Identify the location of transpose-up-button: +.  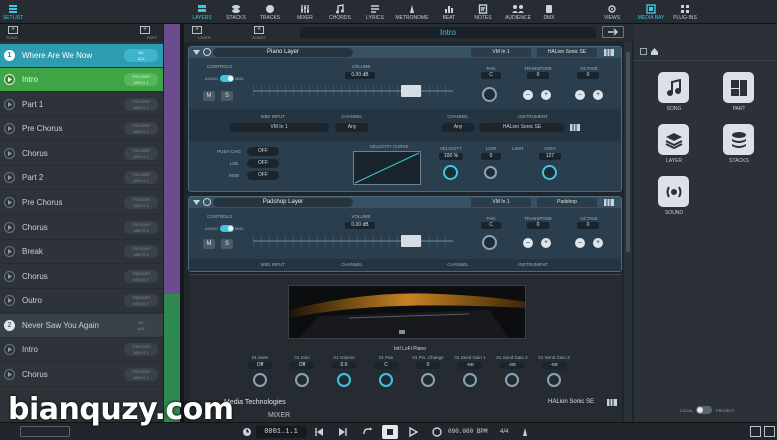
(546, 243).